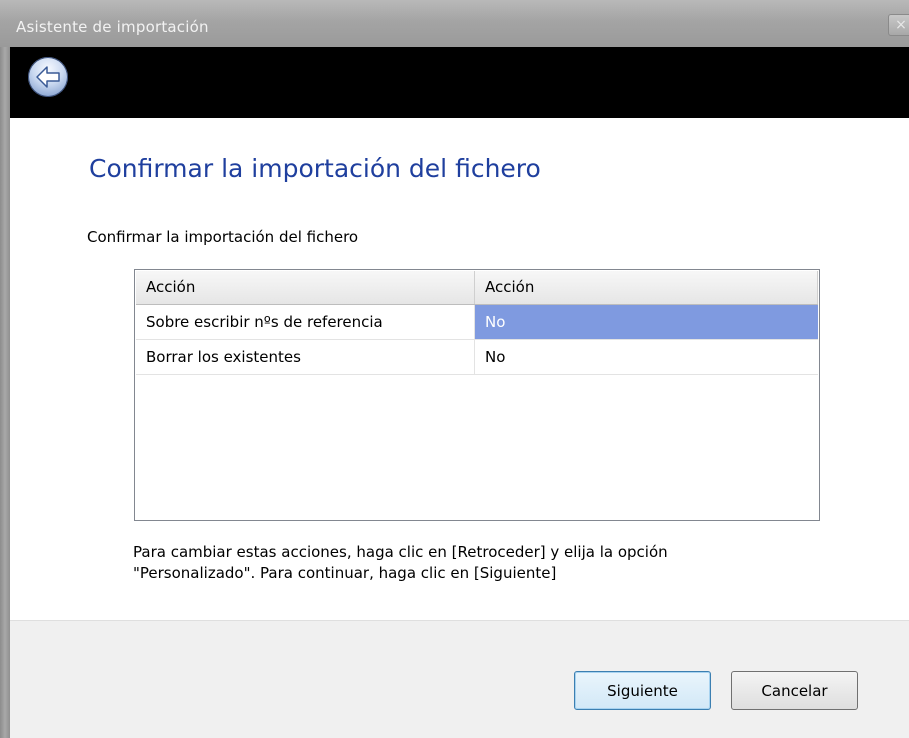  What do you see at coordinates (305, 322) in the screenshot?
I see `action-name-cell: Sobre escribir nºs de referencia` at bounding box center [305, 322].